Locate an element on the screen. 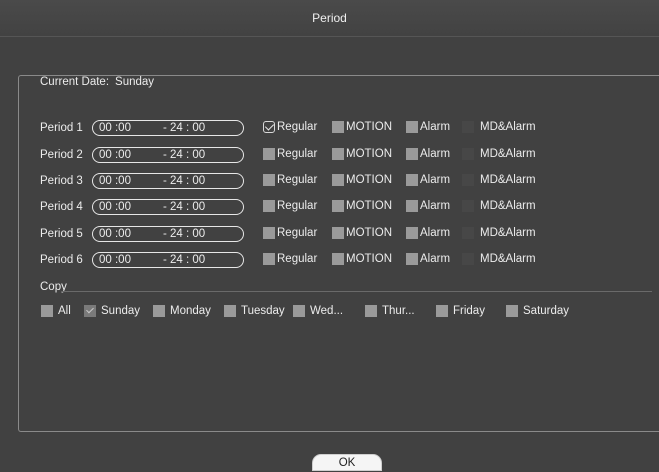 Image resolution: width=659 pixels, height=472 pixels. period-row: Period 1 00 :00 - 24 : 00 is located at coordinates (142, 128).